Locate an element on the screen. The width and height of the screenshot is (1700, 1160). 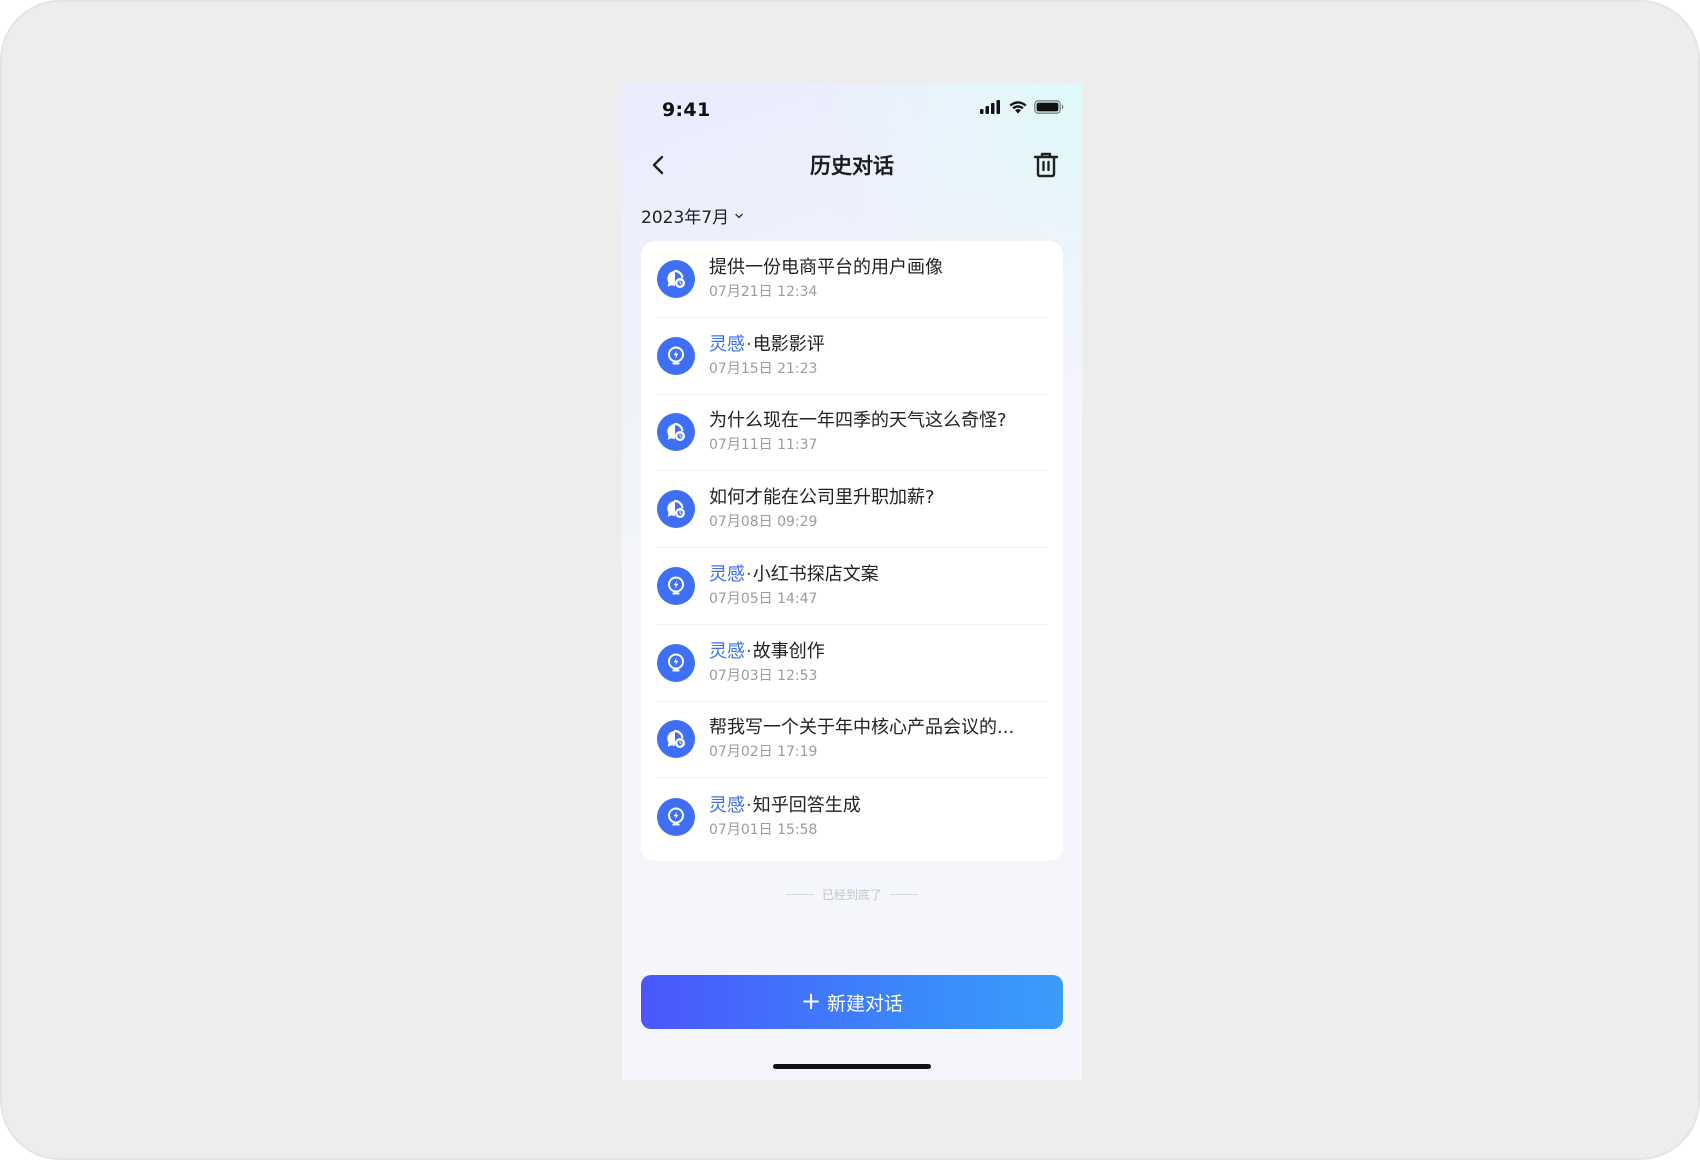
conversation-item: 灵感·知乎回答生成 07月01日 15:58 is located at coordinates (852, 816).